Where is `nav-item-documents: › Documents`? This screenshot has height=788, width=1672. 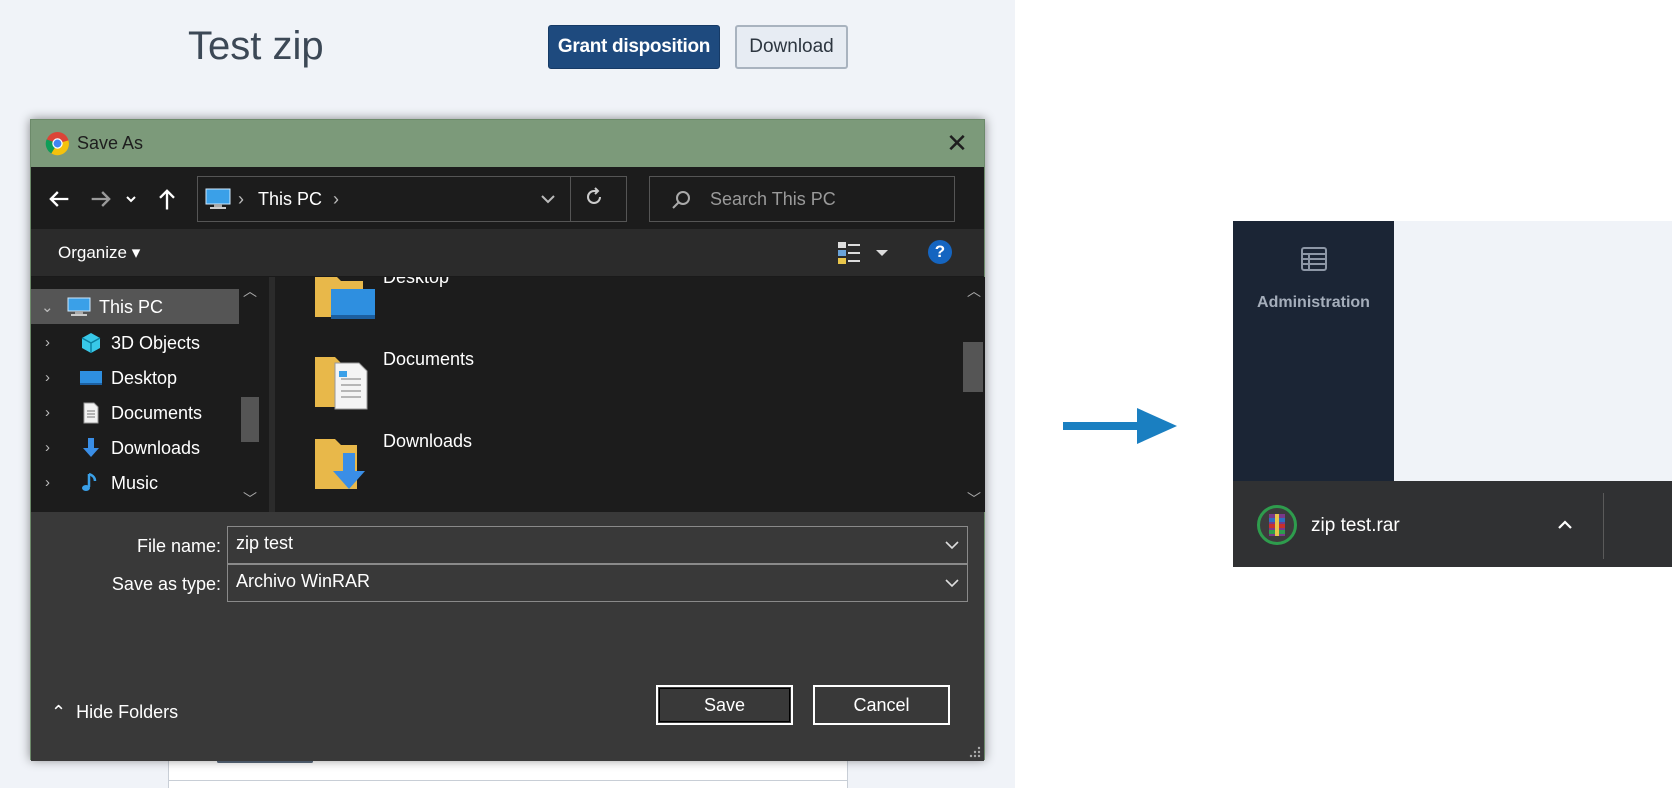 nav-item-documents: › Documents is located at coordinates (140, 412).